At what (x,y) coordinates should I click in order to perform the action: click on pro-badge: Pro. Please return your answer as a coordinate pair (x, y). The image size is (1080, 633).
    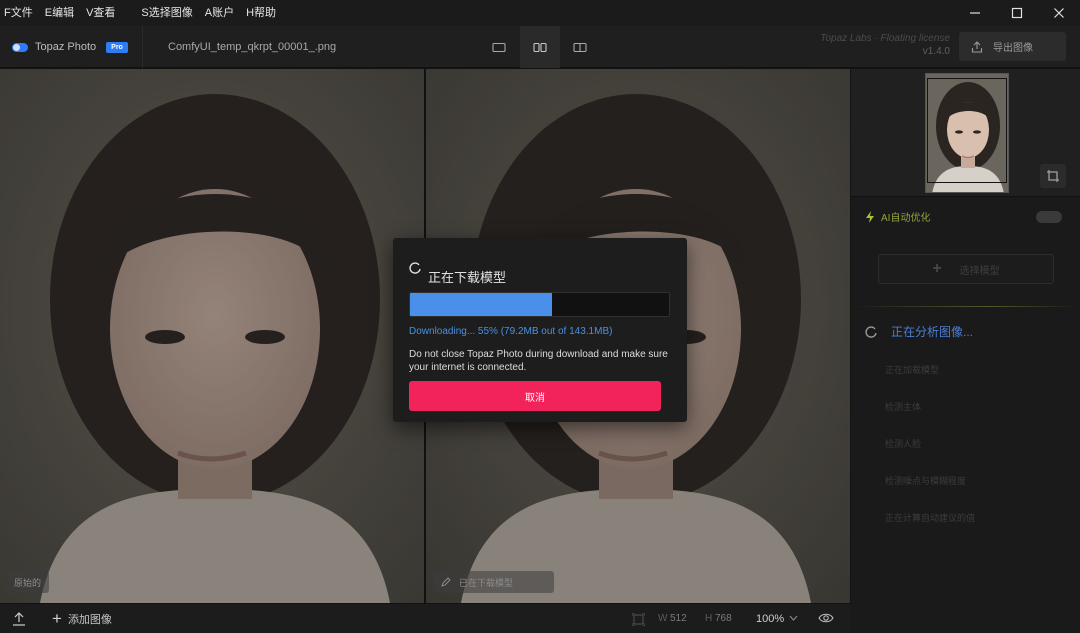
    Looking at the image, I should click on (117, 47).